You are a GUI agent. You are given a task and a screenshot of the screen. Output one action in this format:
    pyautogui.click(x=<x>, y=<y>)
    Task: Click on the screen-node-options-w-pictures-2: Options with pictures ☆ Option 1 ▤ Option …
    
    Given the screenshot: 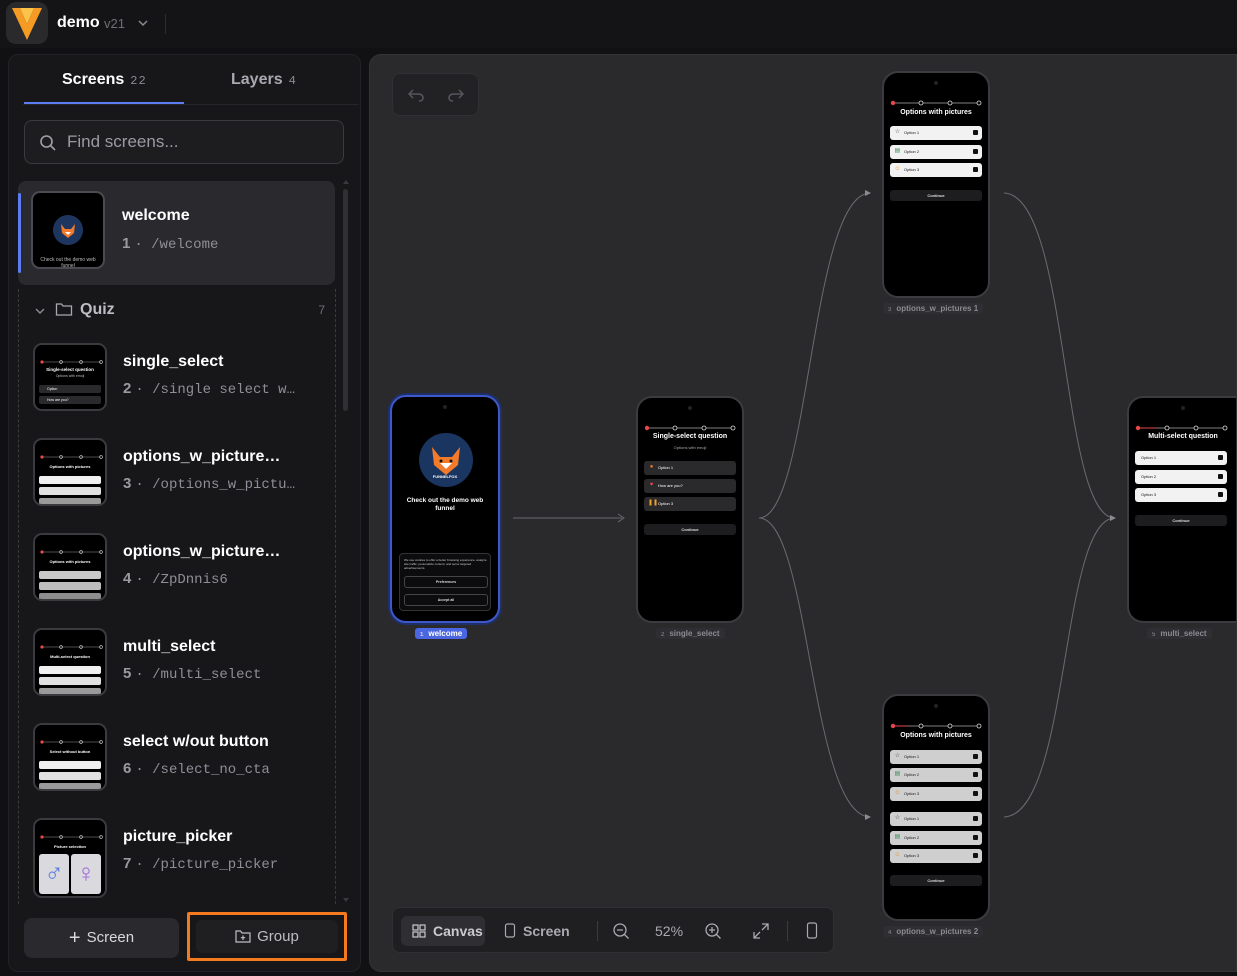 What is the action you would take?
    pyautogui.click(x=936, y=807)
    